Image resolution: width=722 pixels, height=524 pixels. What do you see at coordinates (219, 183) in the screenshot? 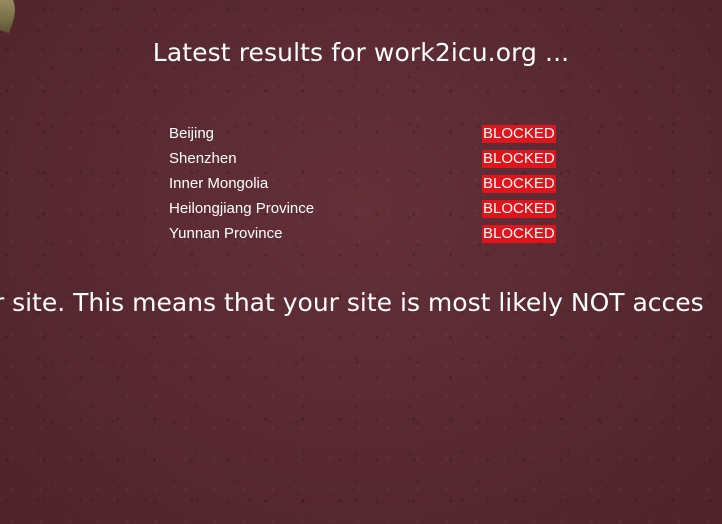
I see `location-label: Inner Mongolia` at bounding box center [219, 183].